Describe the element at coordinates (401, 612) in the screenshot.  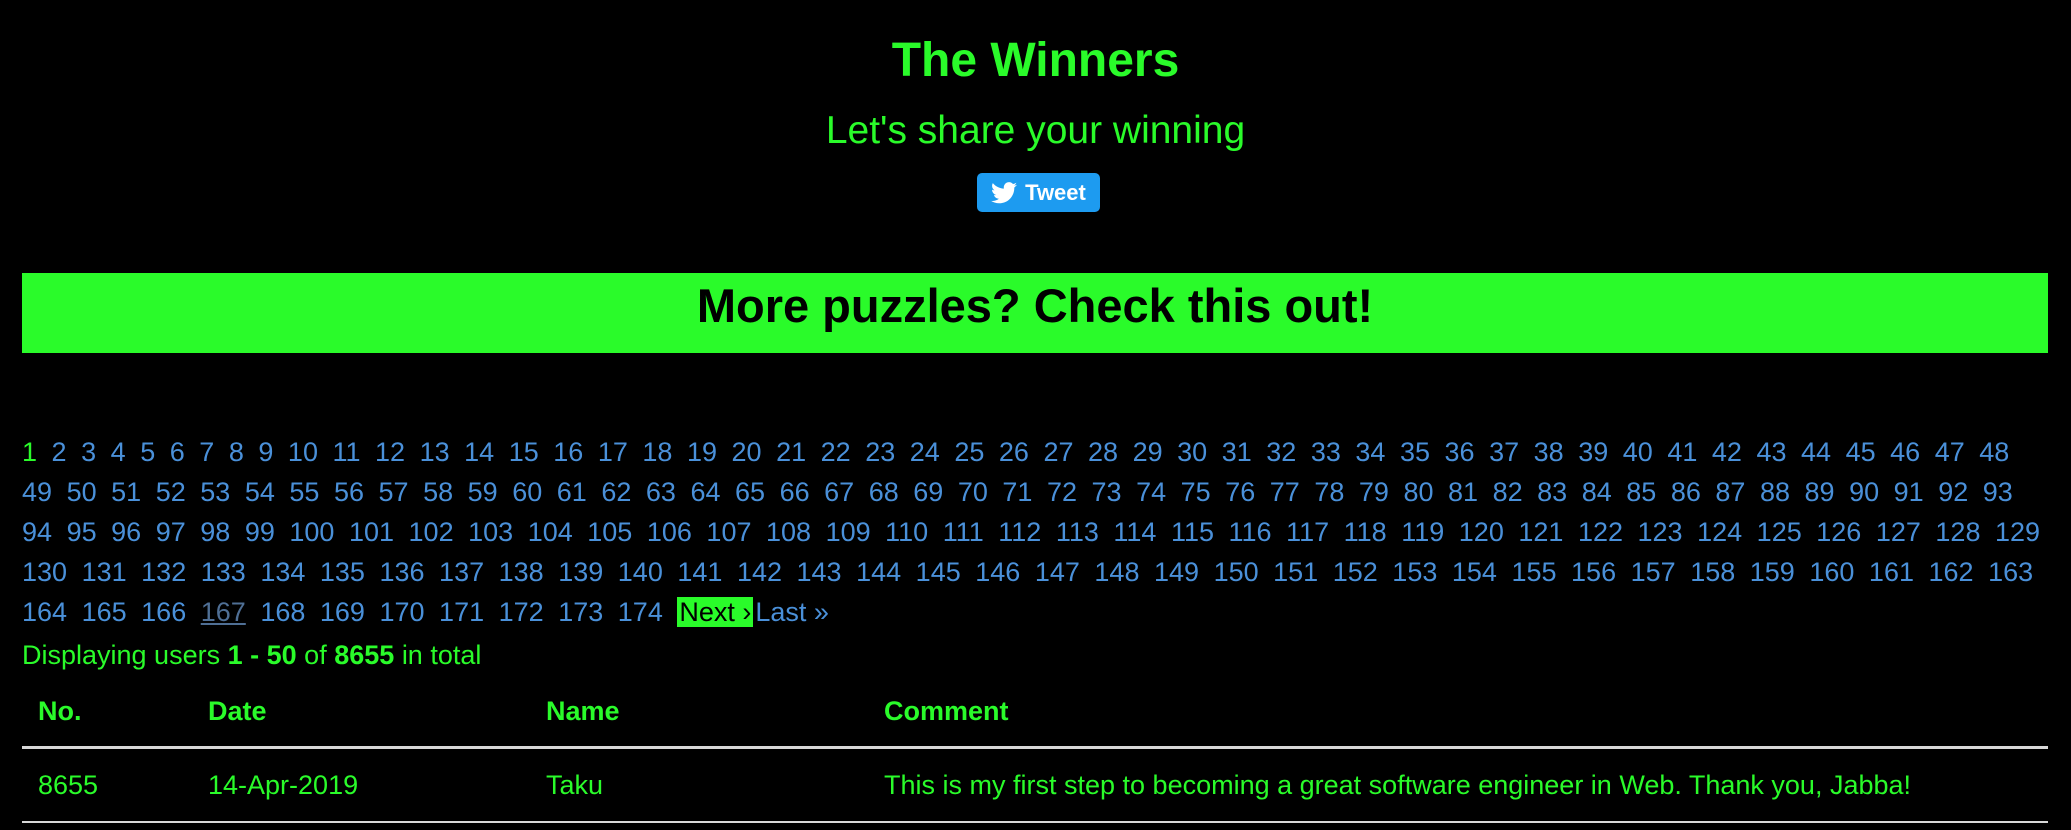
I see `page-link-170: 170` at that location.